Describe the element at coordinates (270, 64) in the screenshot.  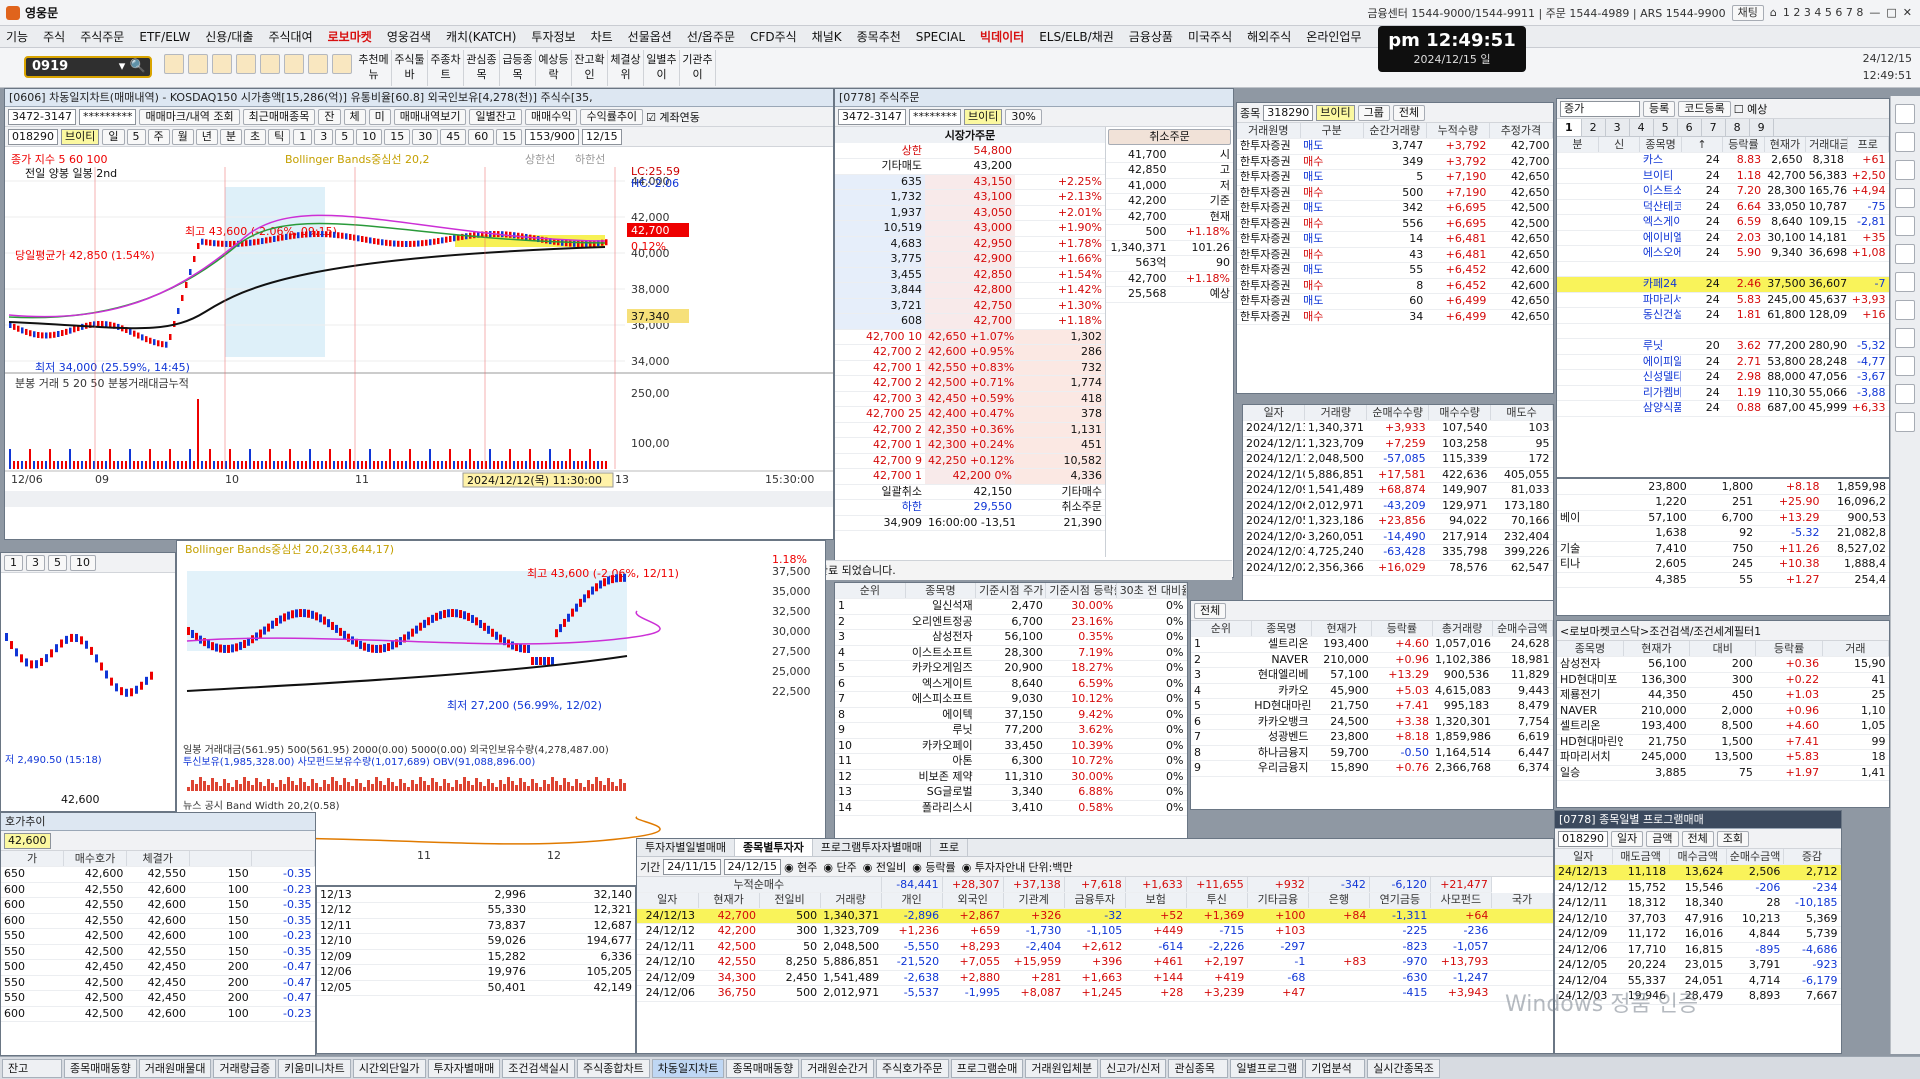
I see `calc-icon` at that location.